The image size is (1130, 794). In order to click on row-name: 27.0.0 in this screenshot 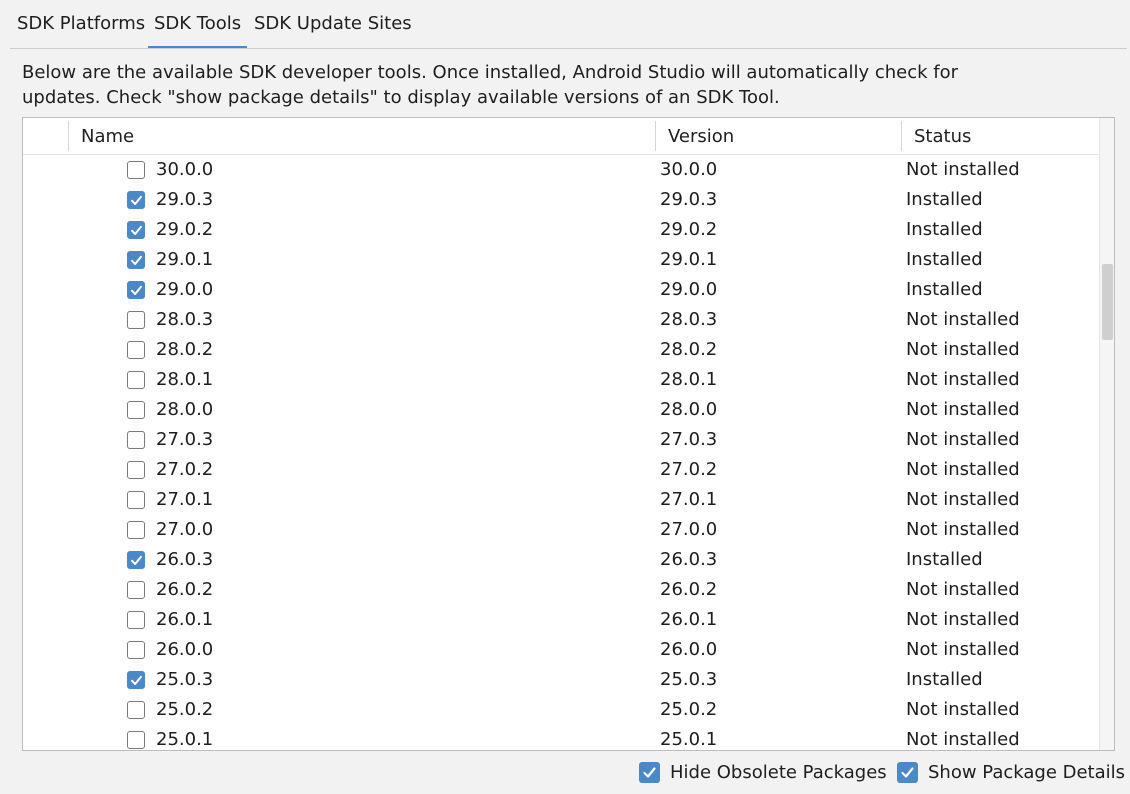, I will do `click(185, 529)`.